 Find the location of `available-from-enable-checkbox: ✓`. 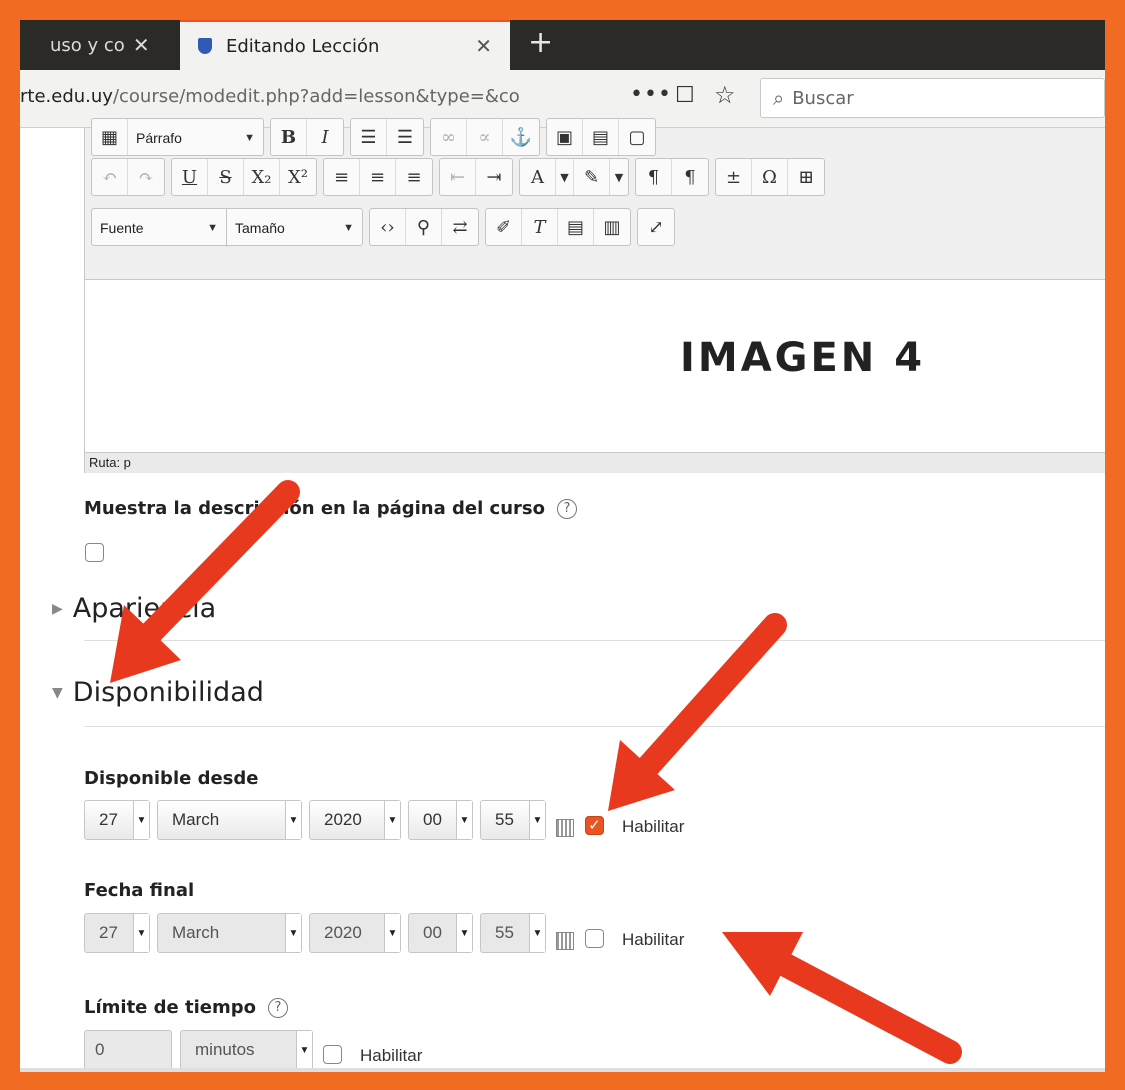

available-from-enable-checkbox: ✓ is located at coordinates (594, 825).